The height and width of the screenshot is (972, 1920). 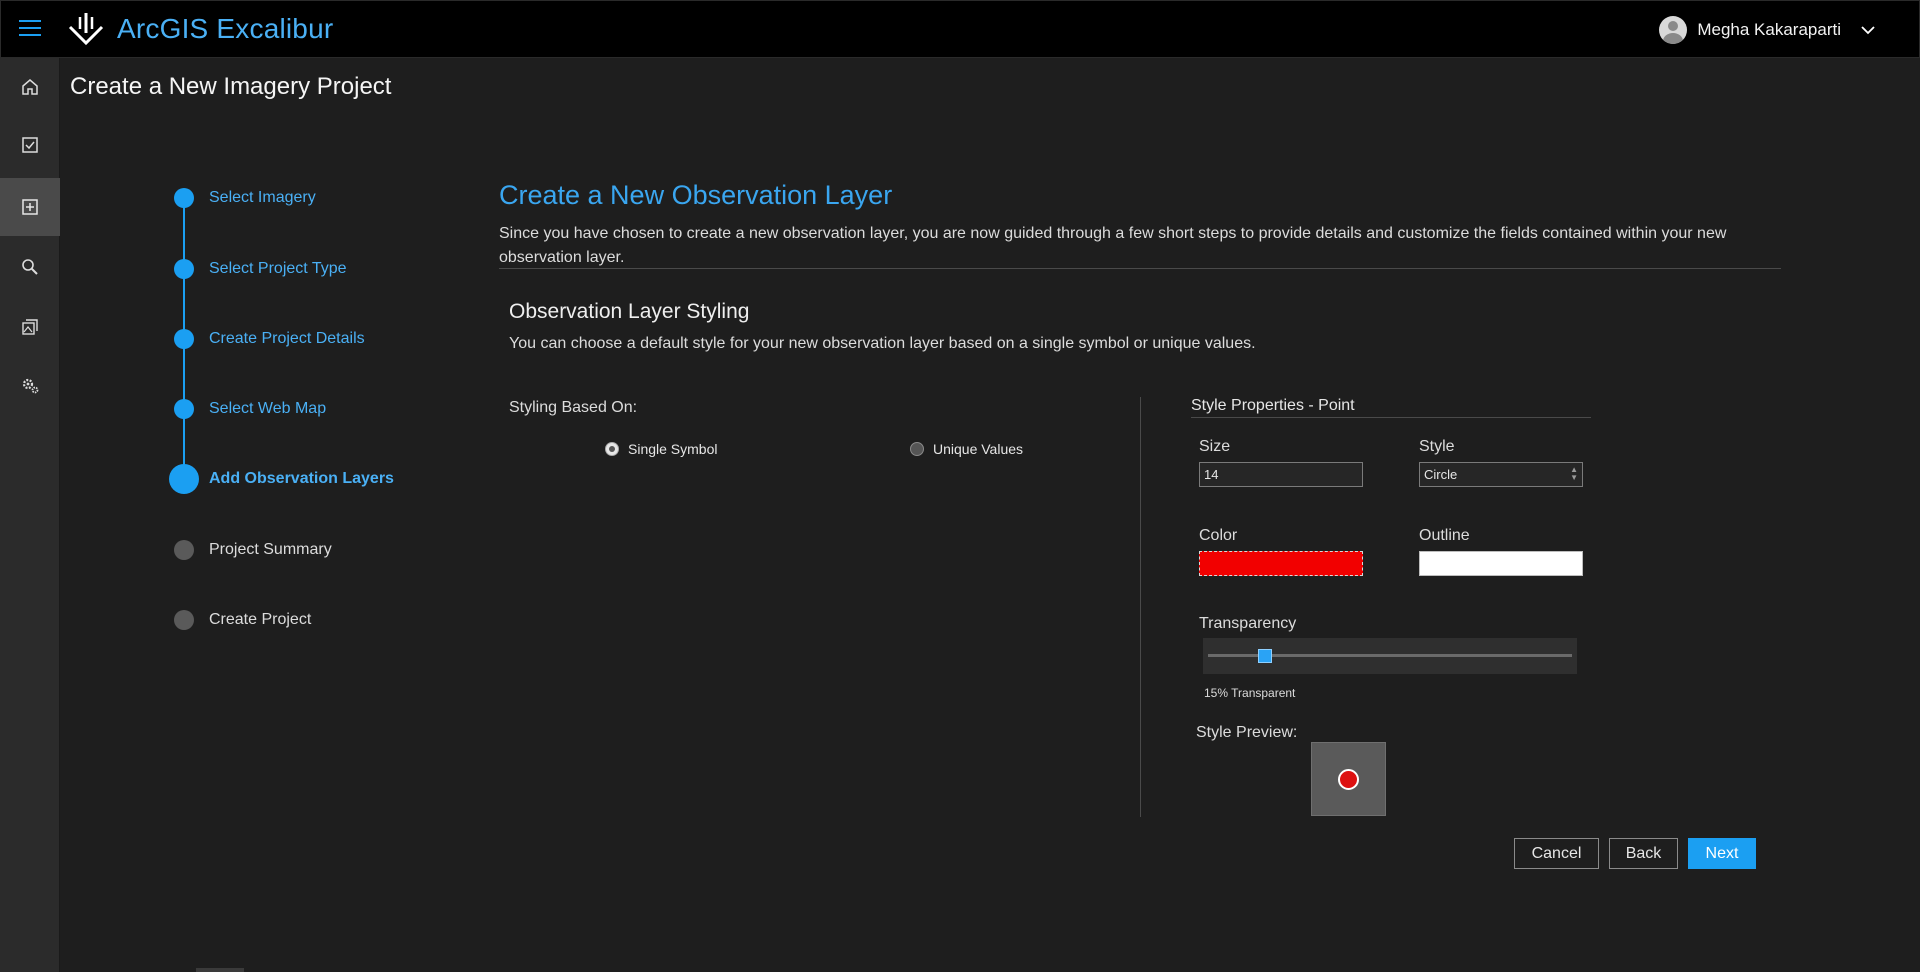 I want to click on add-box-icon, so click(x=30, y=207).